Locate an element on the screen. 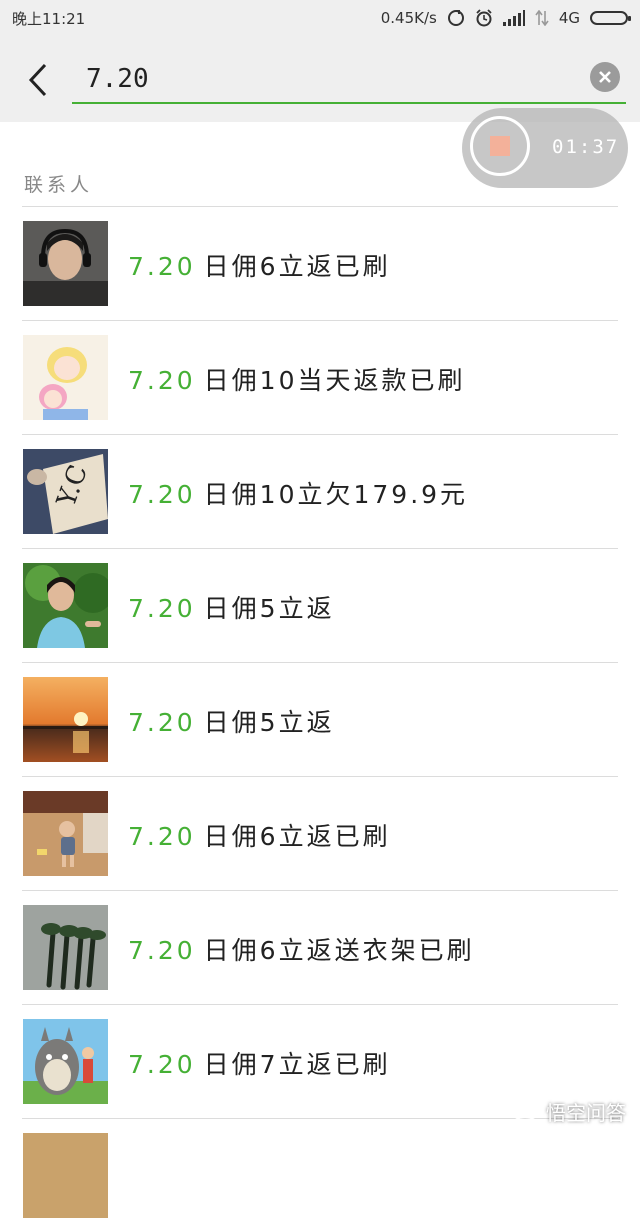 The width and height of the screenshot is (640, 1232). contact-name: 7.20 日佣10当天返款已刷 is located at coordinates (296, 379).